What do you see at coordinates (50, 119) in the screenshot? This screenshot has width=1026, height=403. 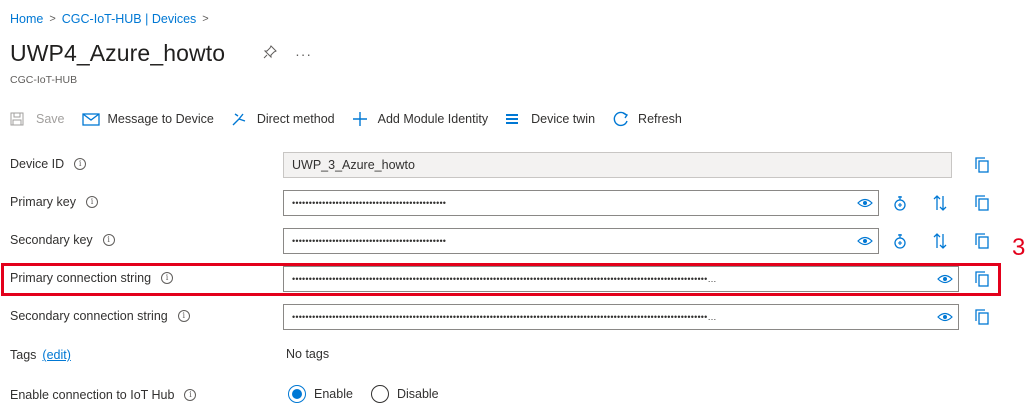 I see `save-label: Save` at bounding box center [50, 119].